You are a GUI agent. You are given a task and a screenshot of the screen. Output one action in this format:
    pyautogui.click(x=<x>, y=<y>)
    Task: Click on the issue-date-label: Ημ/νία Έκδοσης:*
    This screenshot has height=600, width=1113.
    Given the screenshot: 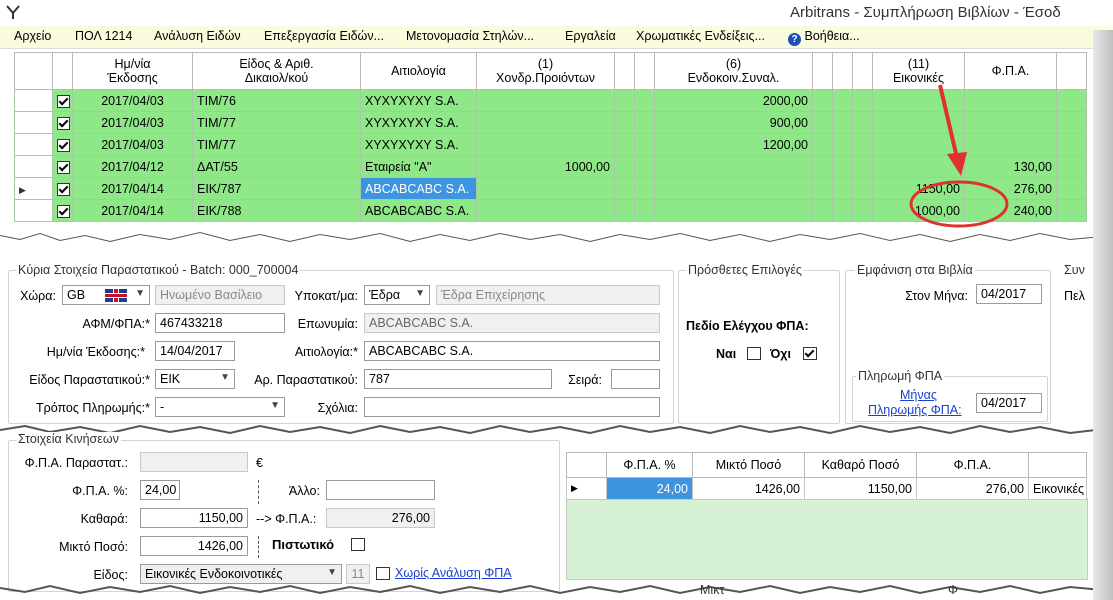 What is the action you would take?
    pyautogui.click(x=95, y=352)
    